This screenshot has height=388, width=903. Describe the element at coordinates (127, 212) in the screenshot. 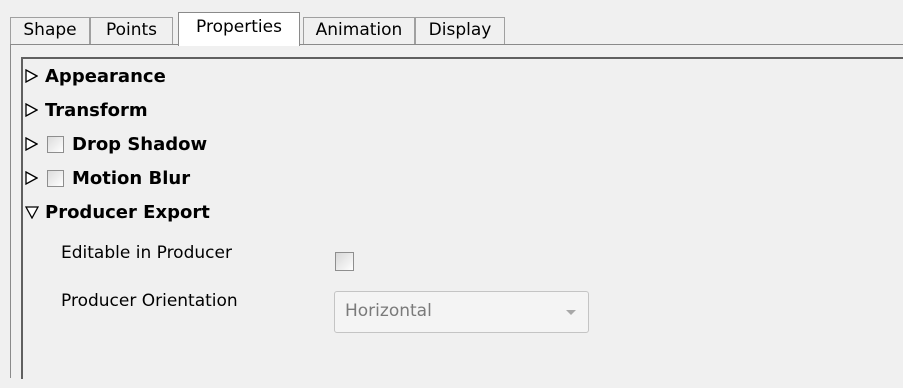

I see `section-label-producer-export: Producer Export` at that location.